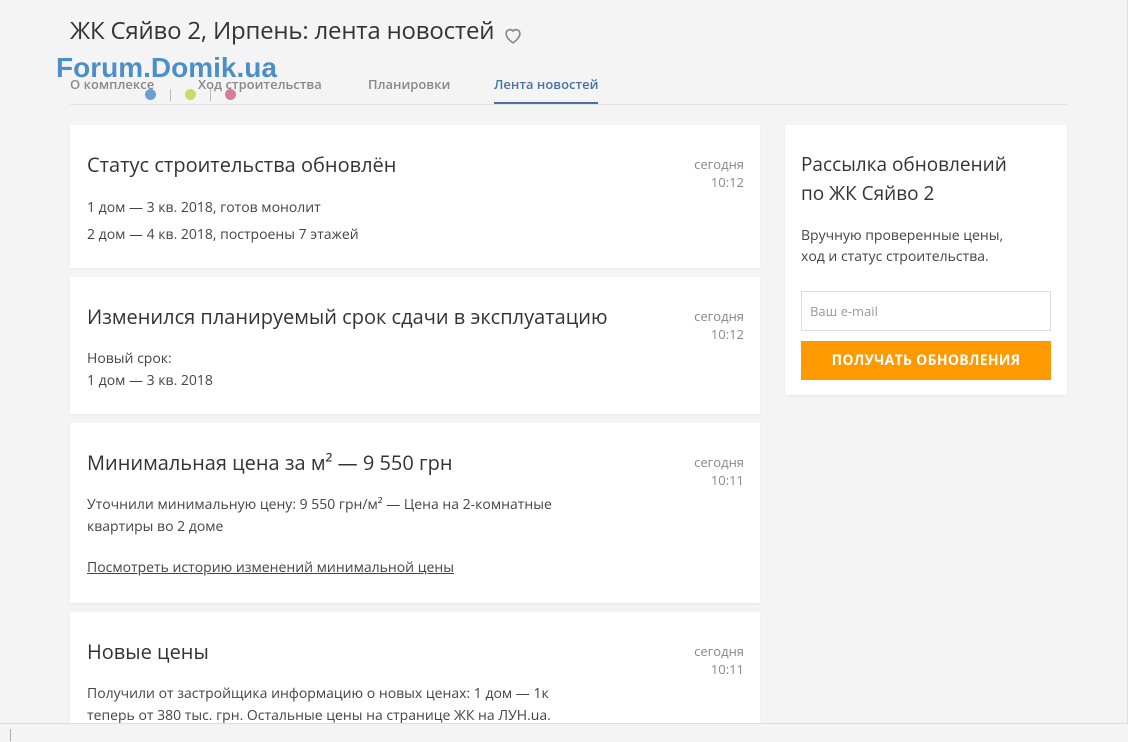  What do you see at coordinates (902, 235) in the screenshot?
I see `subscribe-description-line: Вручную проверенные цены,` at bounding box center [902, 235].